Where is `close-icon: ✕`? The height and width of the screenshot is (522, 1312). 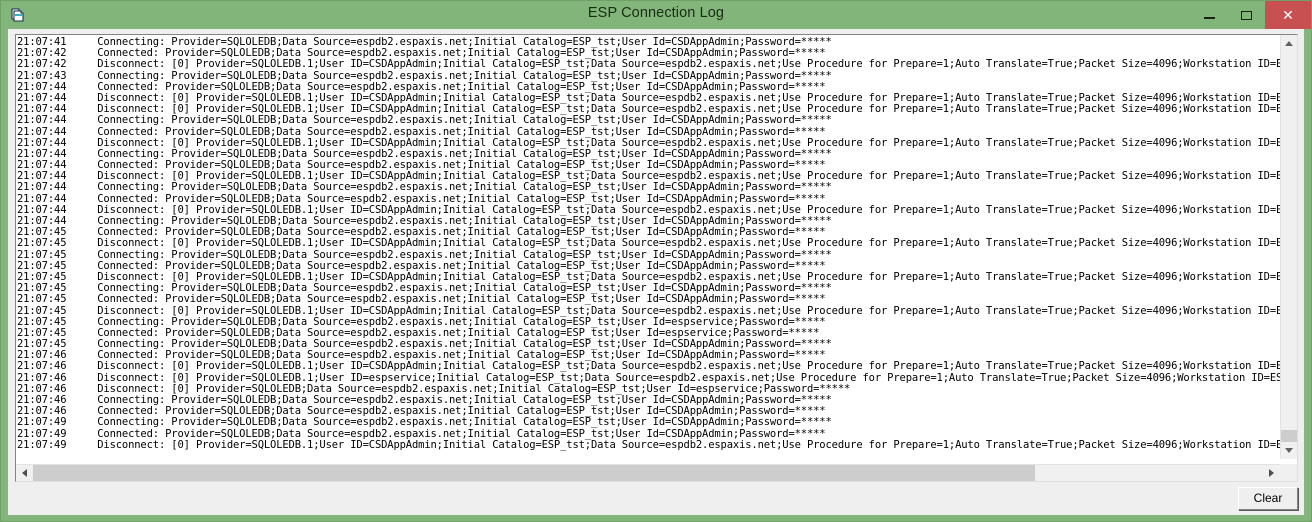
close-icon: ✕ is located at coordinates (1288, 15).